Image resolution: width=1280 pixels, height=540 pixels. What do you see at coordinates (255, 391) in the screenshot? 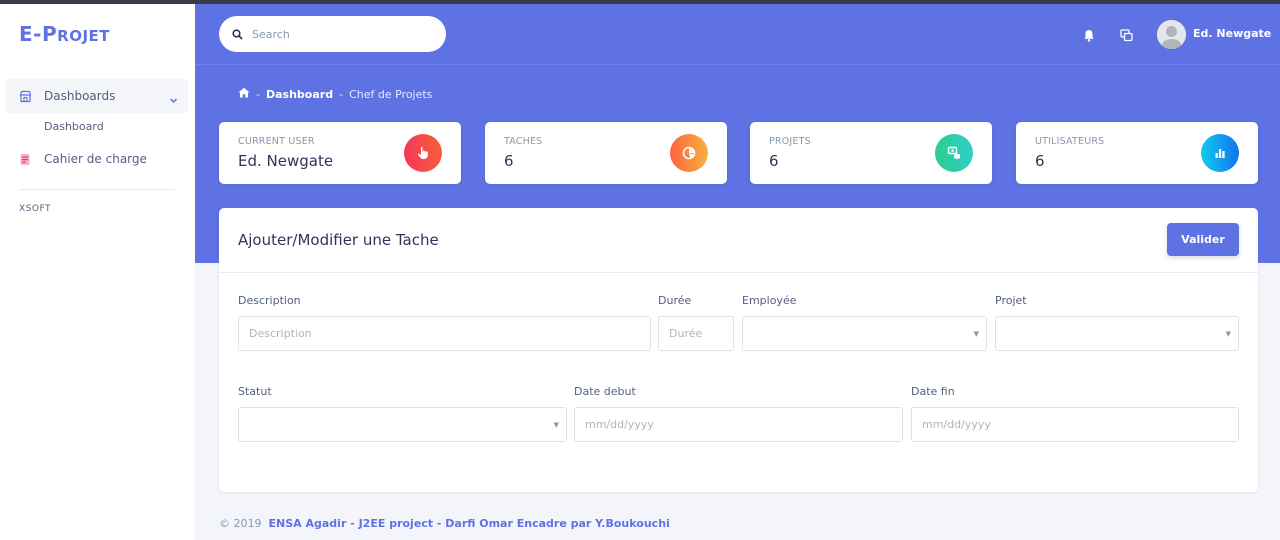
I see `statut-label: Statut` at bounding box center [255, 391].